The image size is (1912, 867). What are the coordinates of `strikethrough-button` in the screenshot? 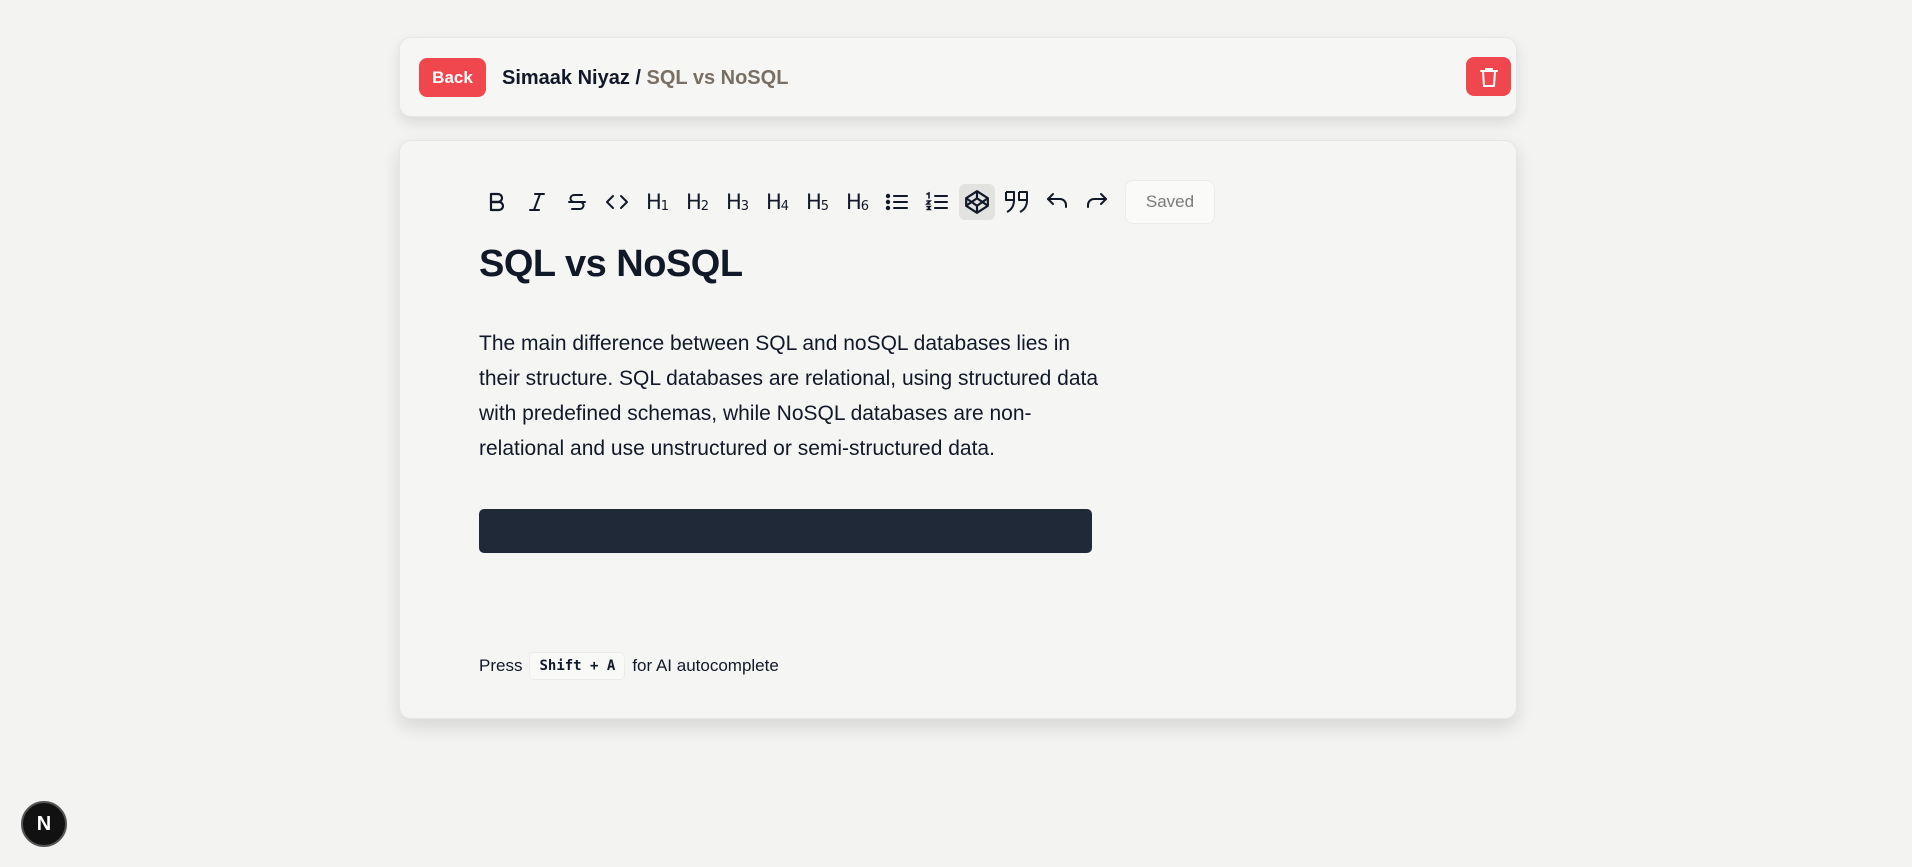 It's located at (577, 202).